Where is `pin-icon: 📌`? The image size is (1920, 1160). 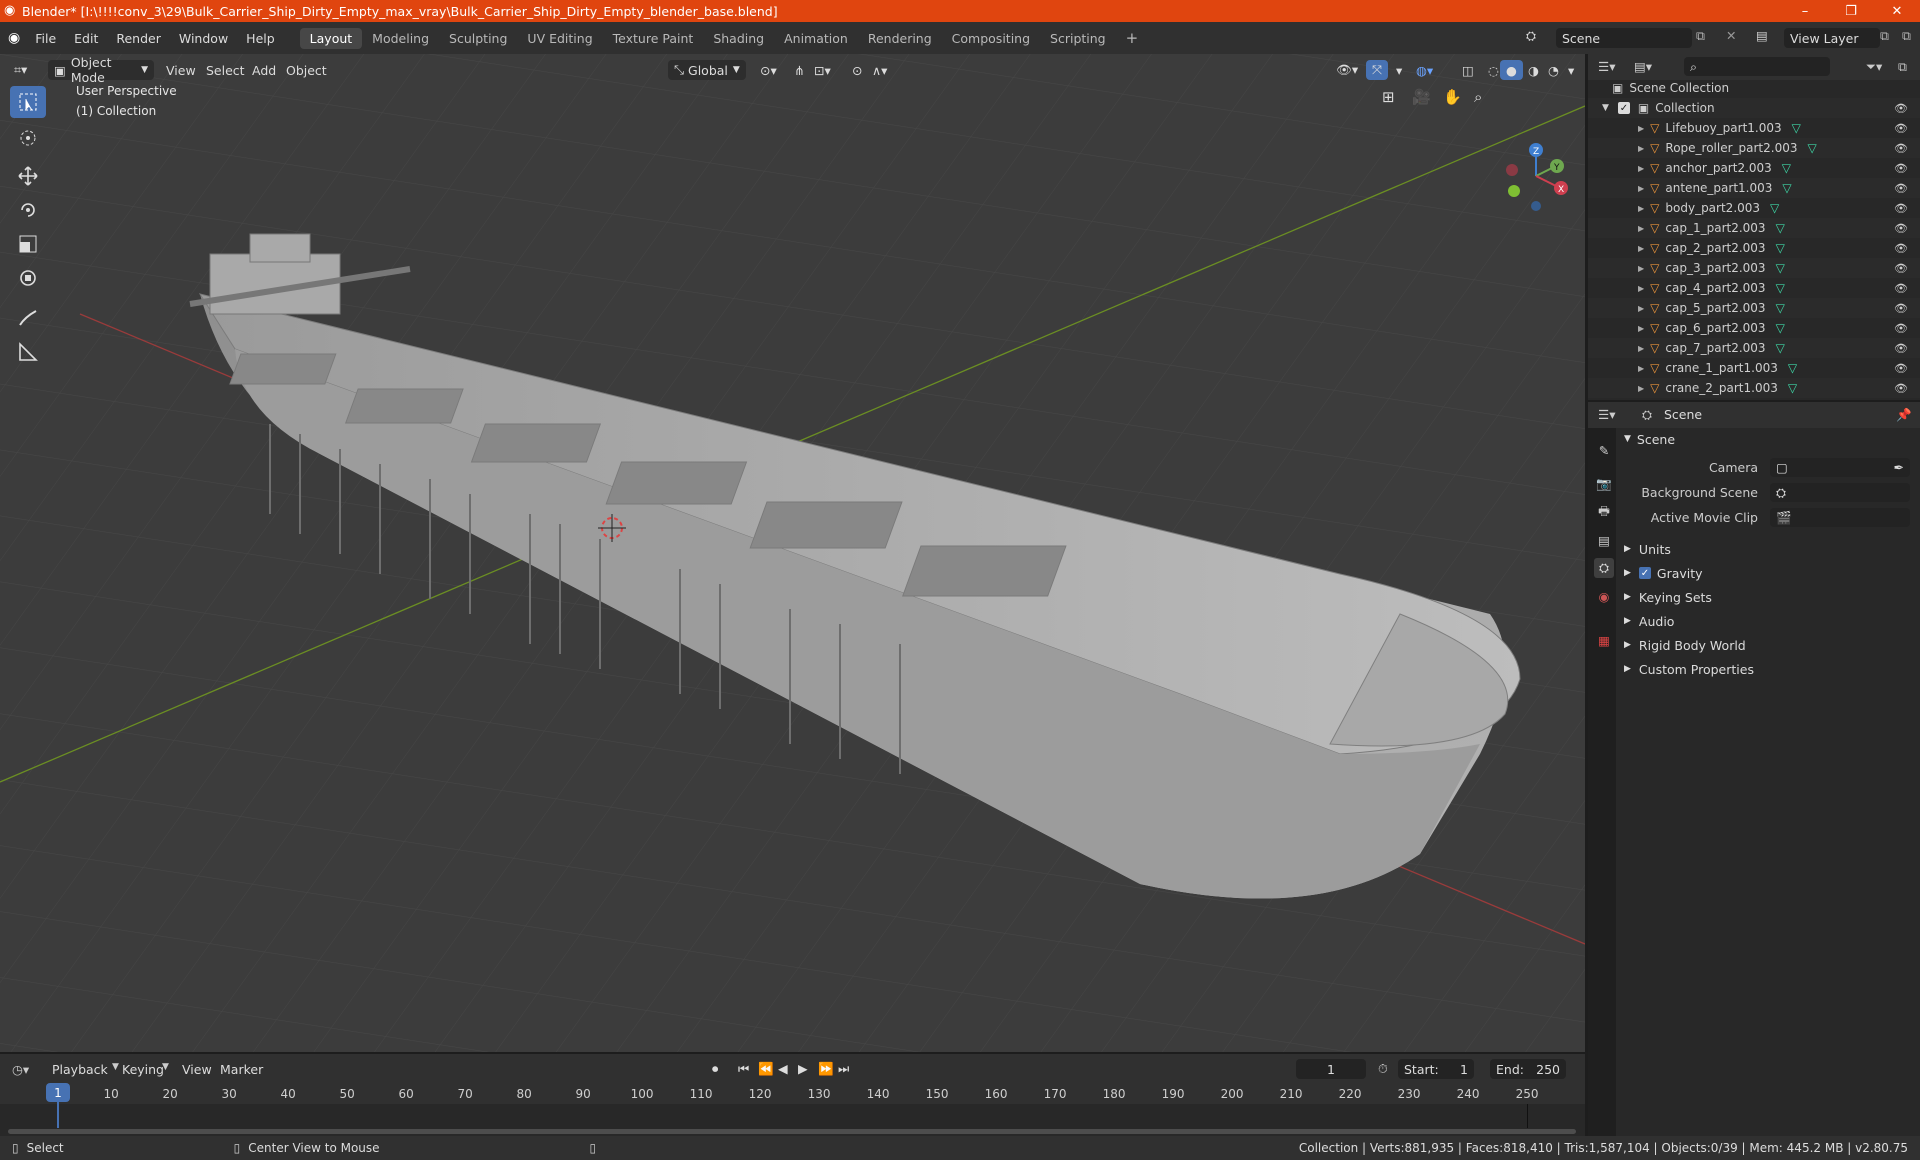 pin-icon: 📌 is located at coordinates (1904, 415).